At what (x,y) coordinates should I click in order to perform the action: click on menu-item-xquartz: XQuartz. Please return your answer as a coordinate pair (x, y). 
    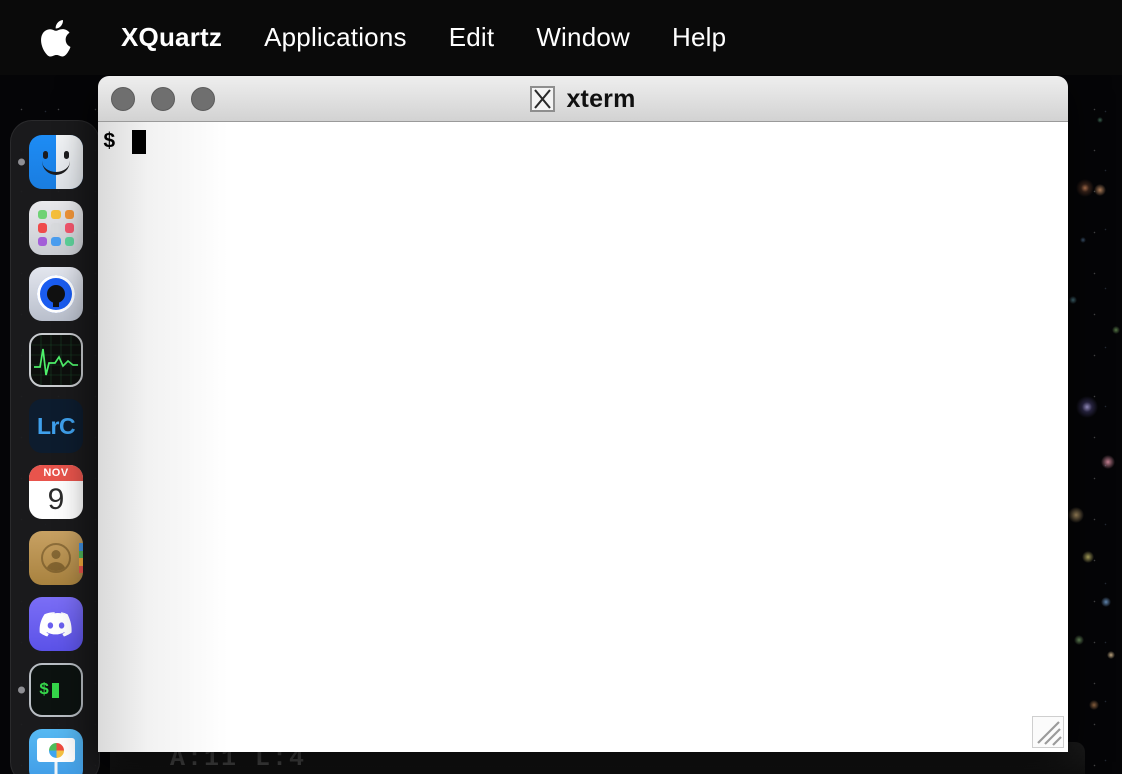
    Looking at the image, I should click on (171, 37).